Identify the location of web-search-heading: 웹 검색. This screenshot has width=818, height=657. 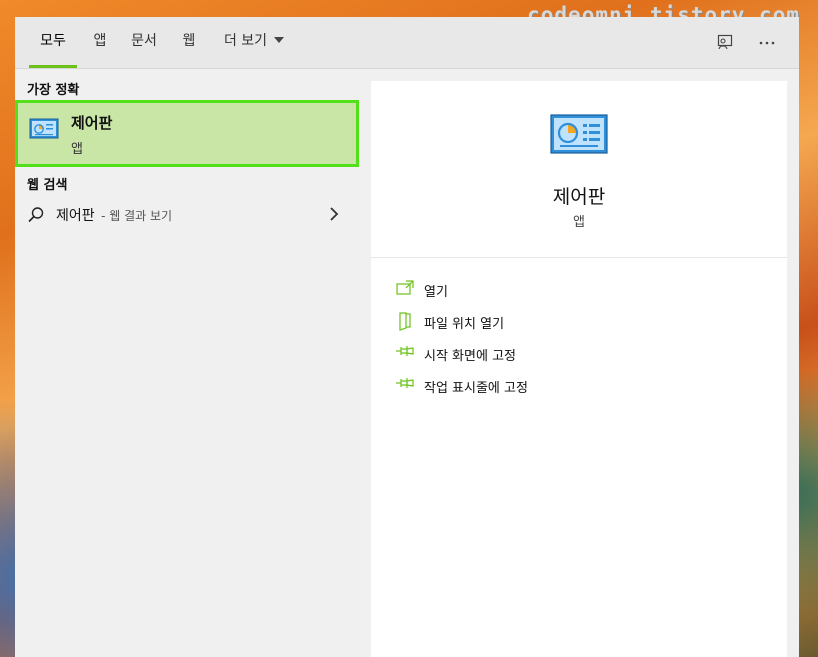
(47, 185).